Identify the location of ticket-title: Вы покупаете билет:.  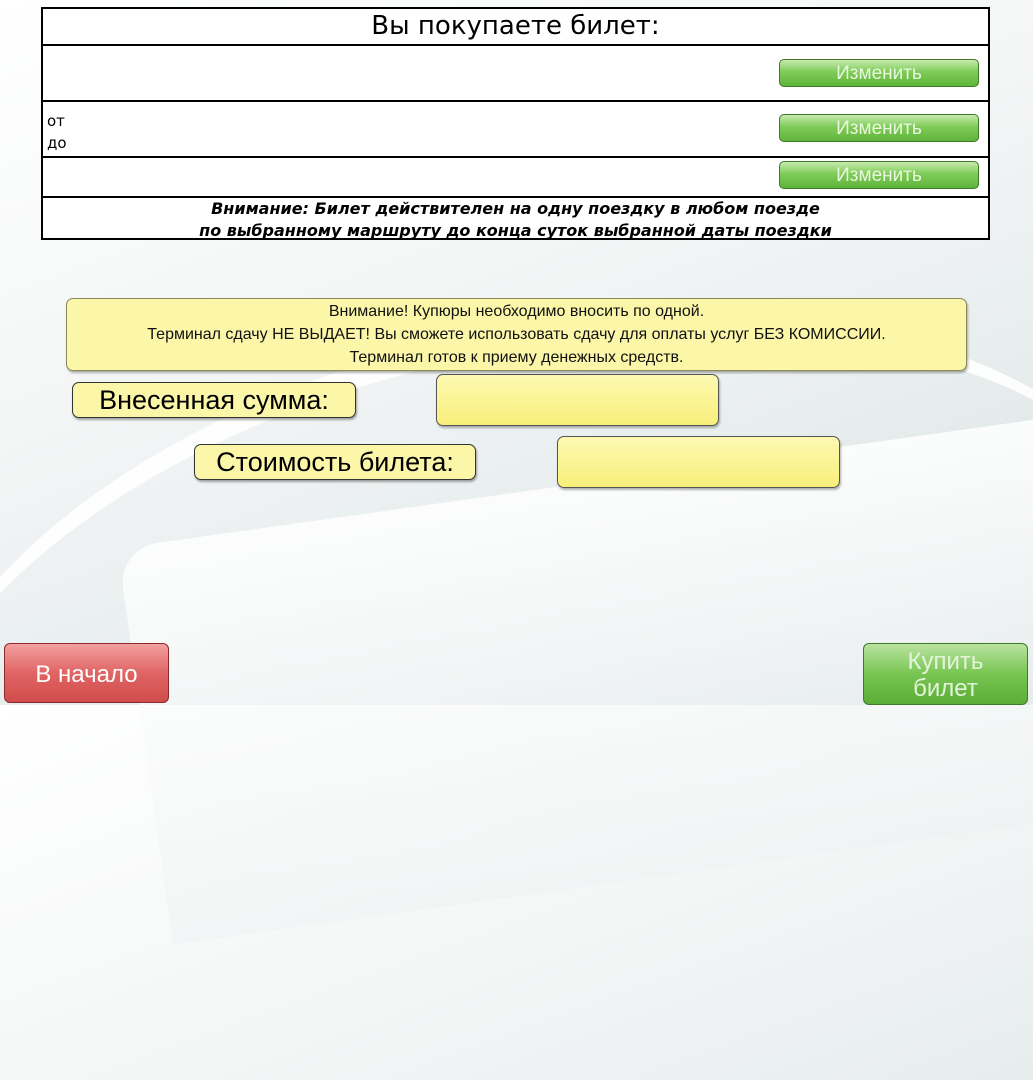
(515, 27).